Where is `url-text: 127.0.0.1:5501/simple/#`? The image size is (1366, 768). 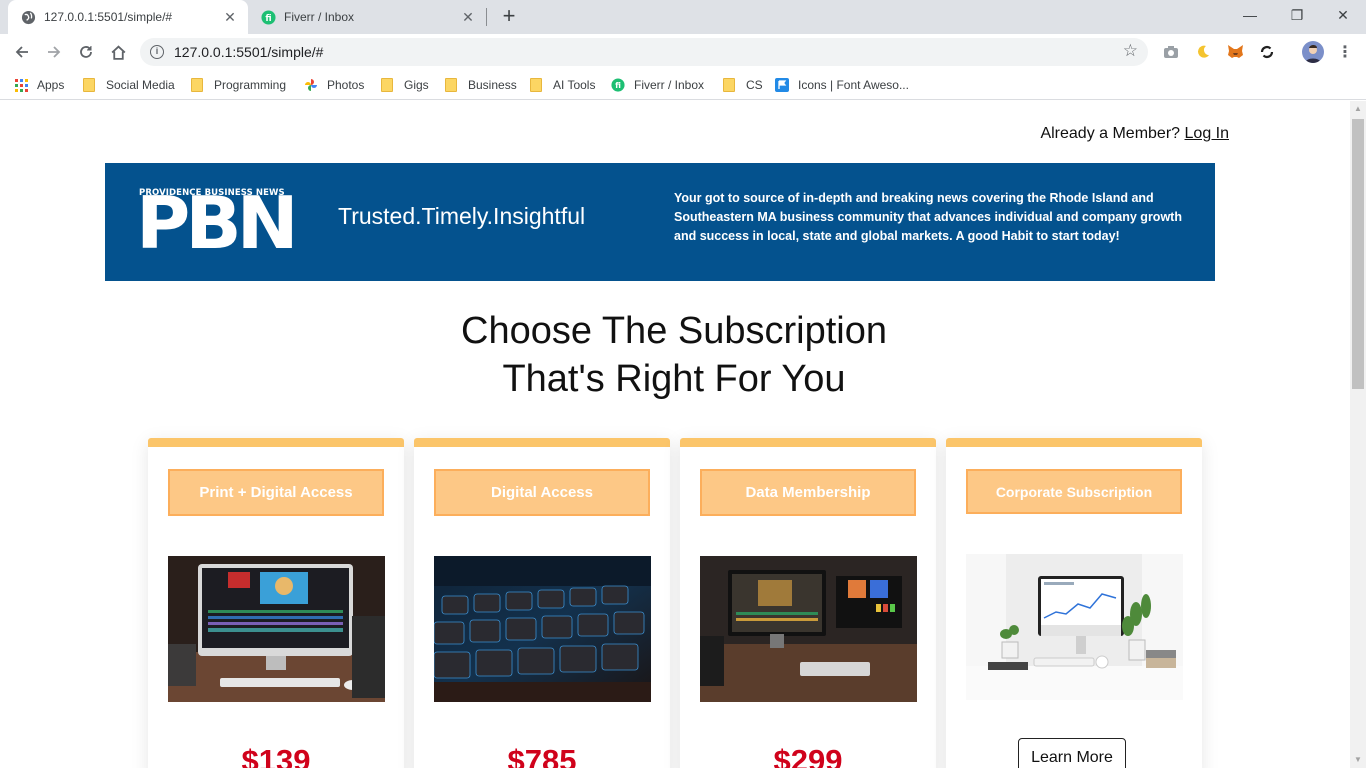 url-text: 127.0.0.1:5501/simple/# is located at coordinates (249, 52).